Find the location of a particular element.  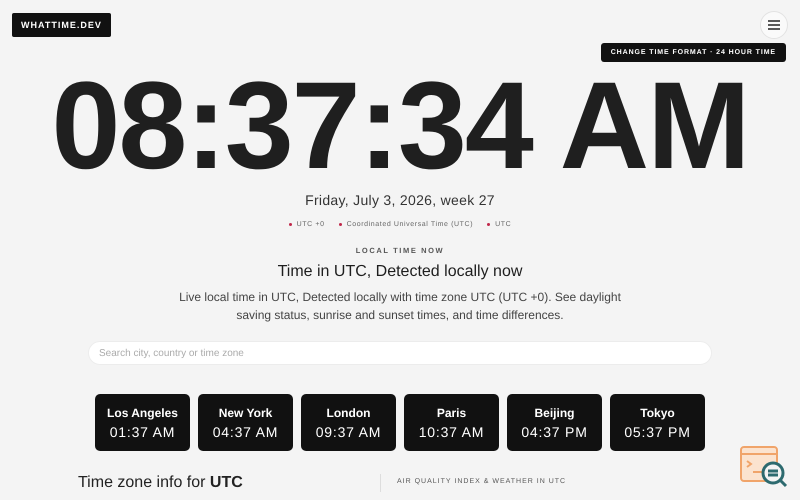

city-card: Paris 10:37 AM is located at coordinates (451, 422).